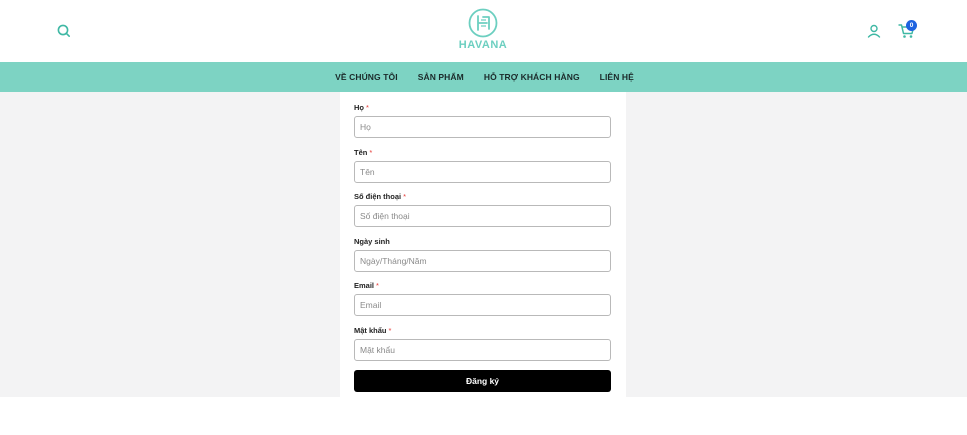 The image size is (967, 435). I want to click on password-input, so click(482, 350).